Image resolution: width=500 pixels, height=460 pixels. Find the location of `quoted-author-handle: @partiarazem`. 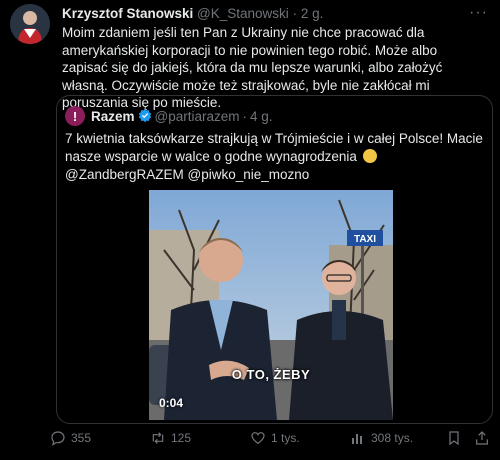

quoted-author-handle: @partiarazem is located at coordinates (197, 116).